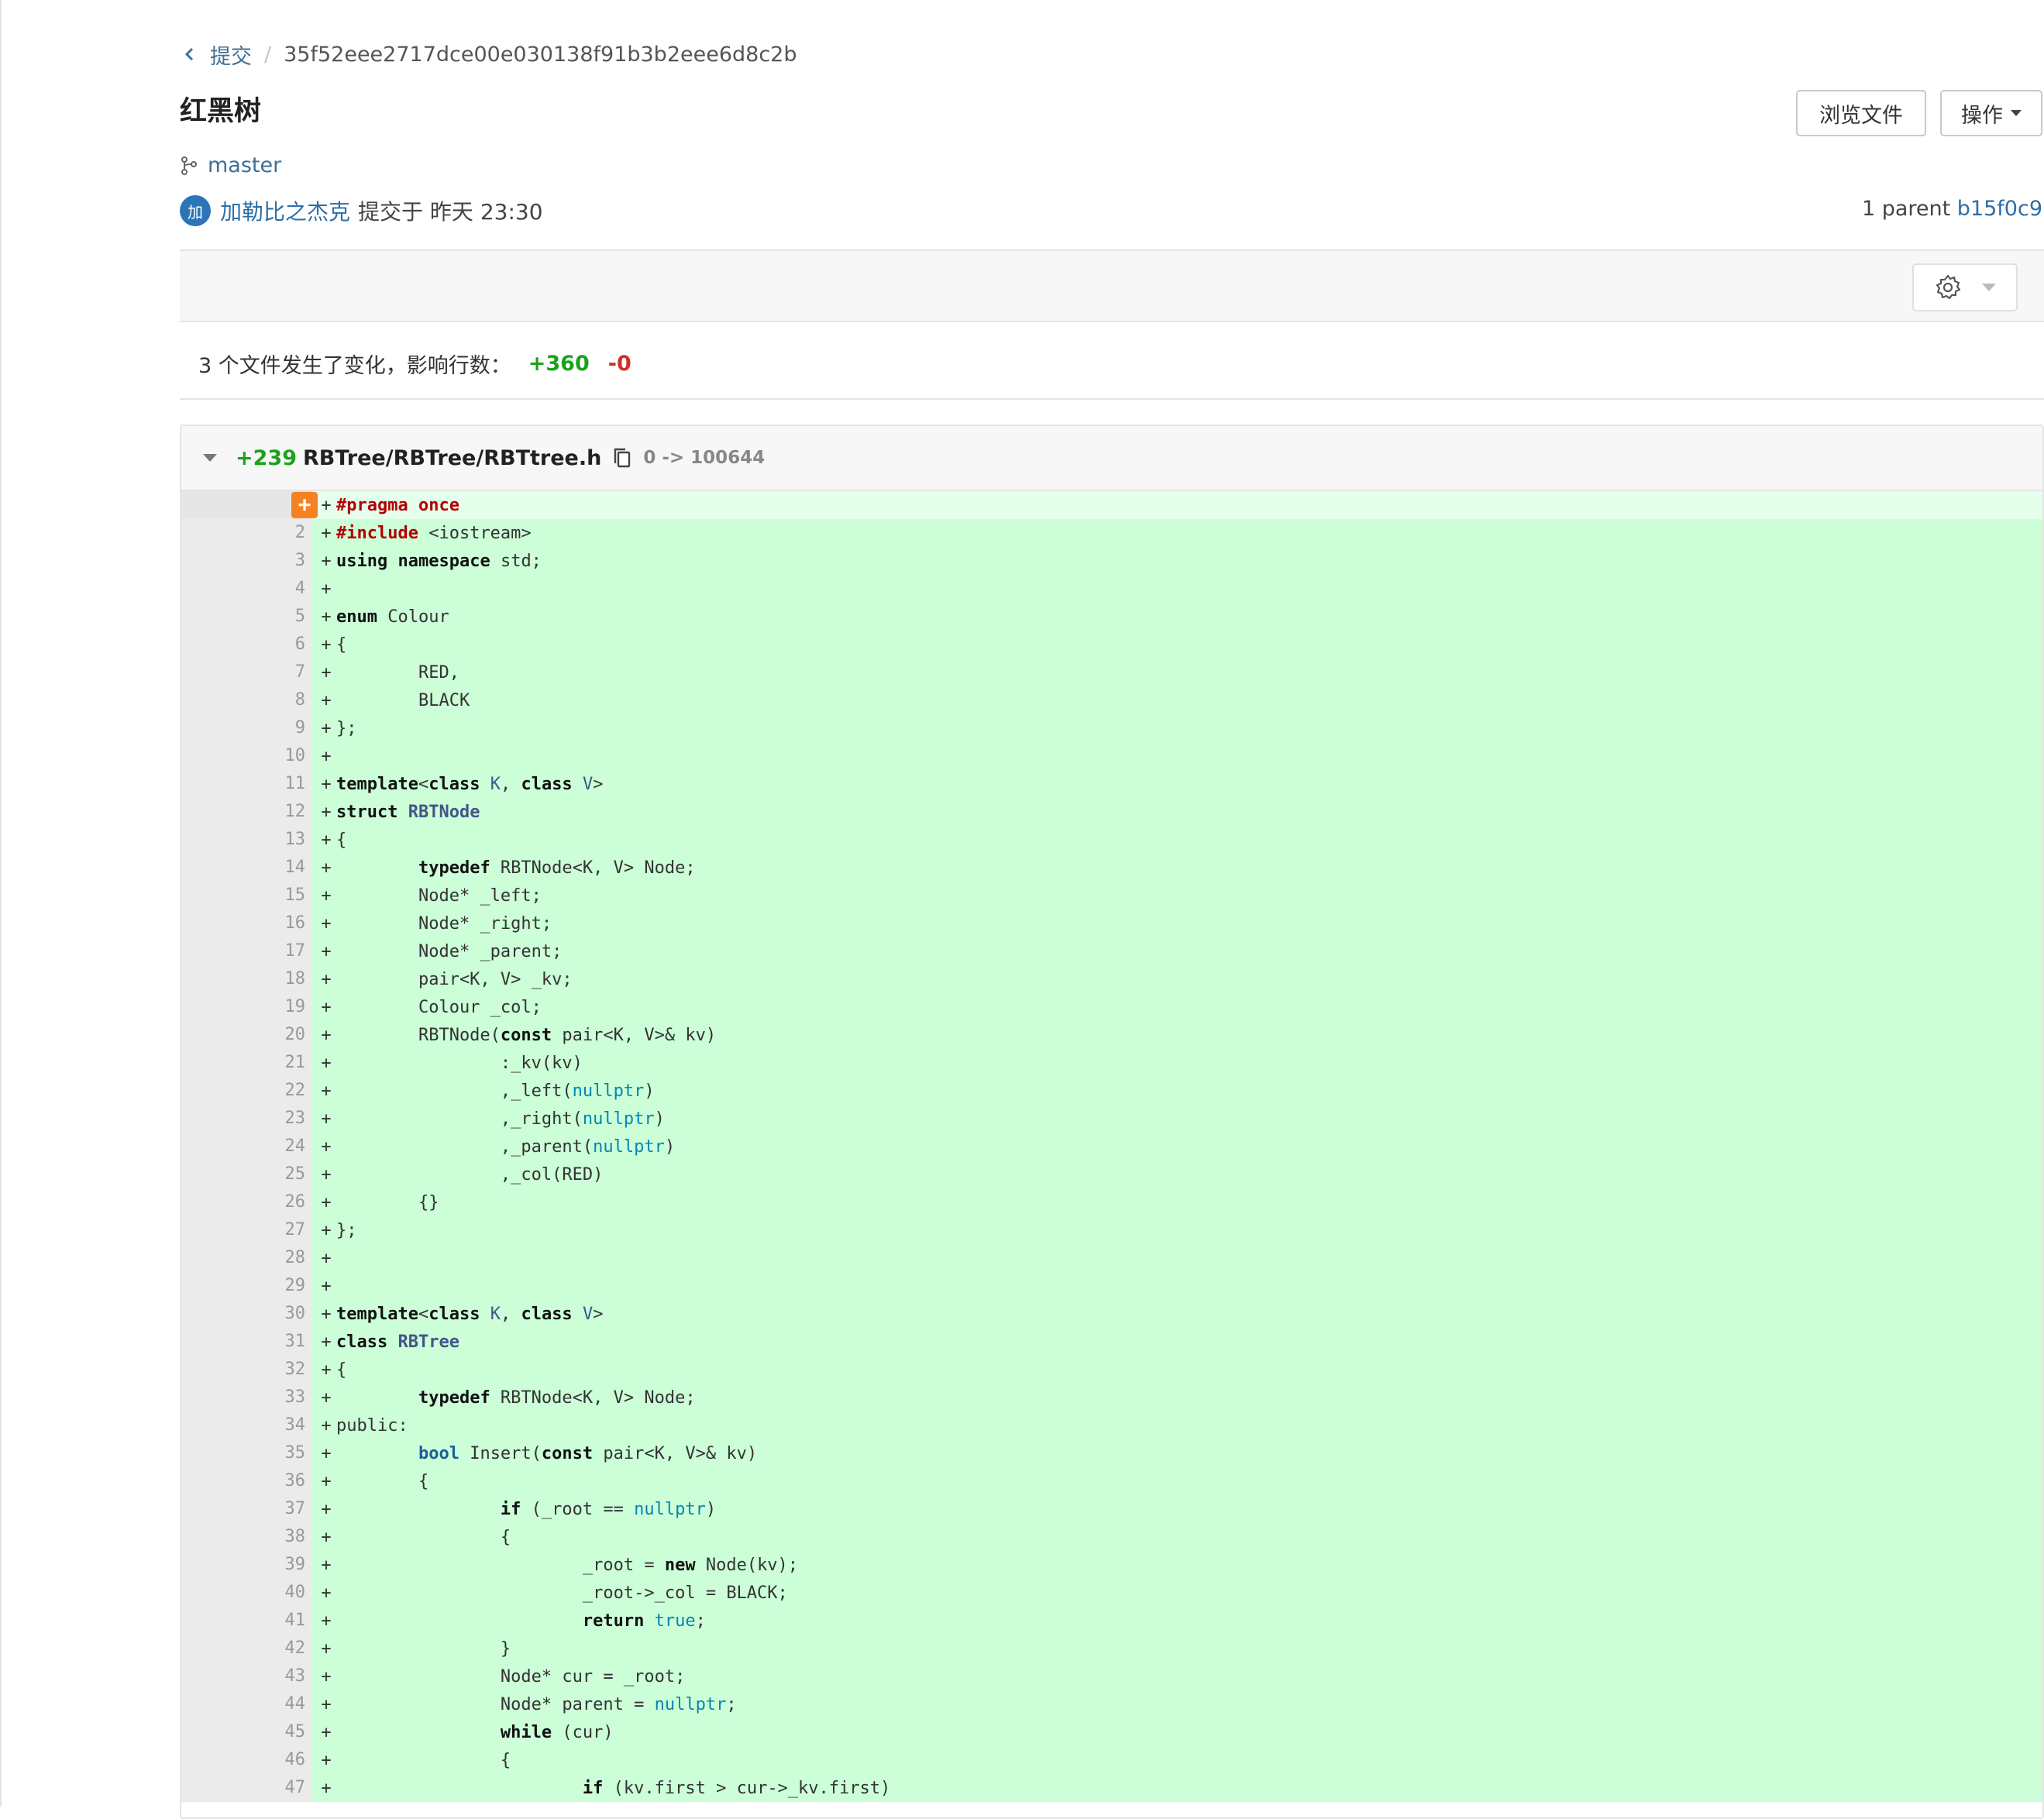 The image size is (2044, 1819). Describe the element at coordinates (275, 1147) in the screenshot. I see `new-line-number: 24` at that location.